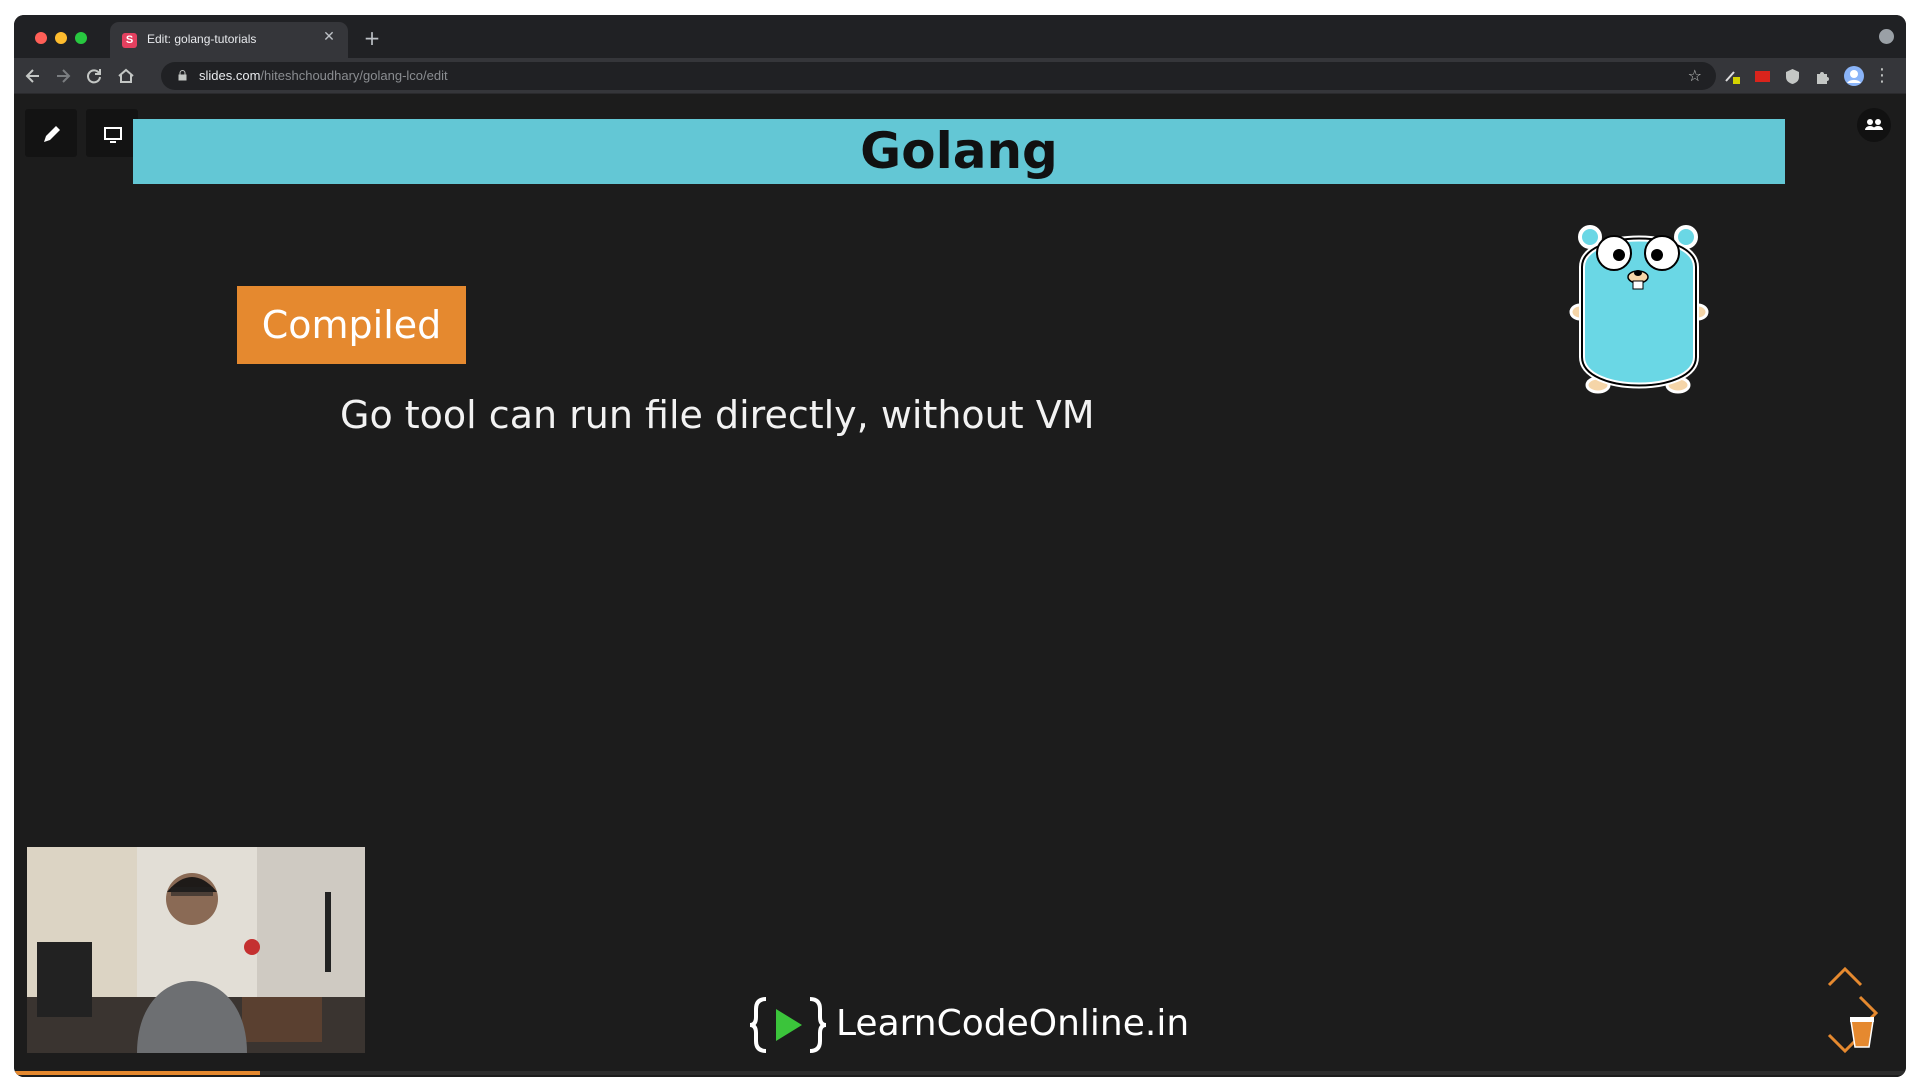 The height and width of the screenshot is (1080, 1920). I want to click on slide-title-bar: Golang, so click(959, 151).